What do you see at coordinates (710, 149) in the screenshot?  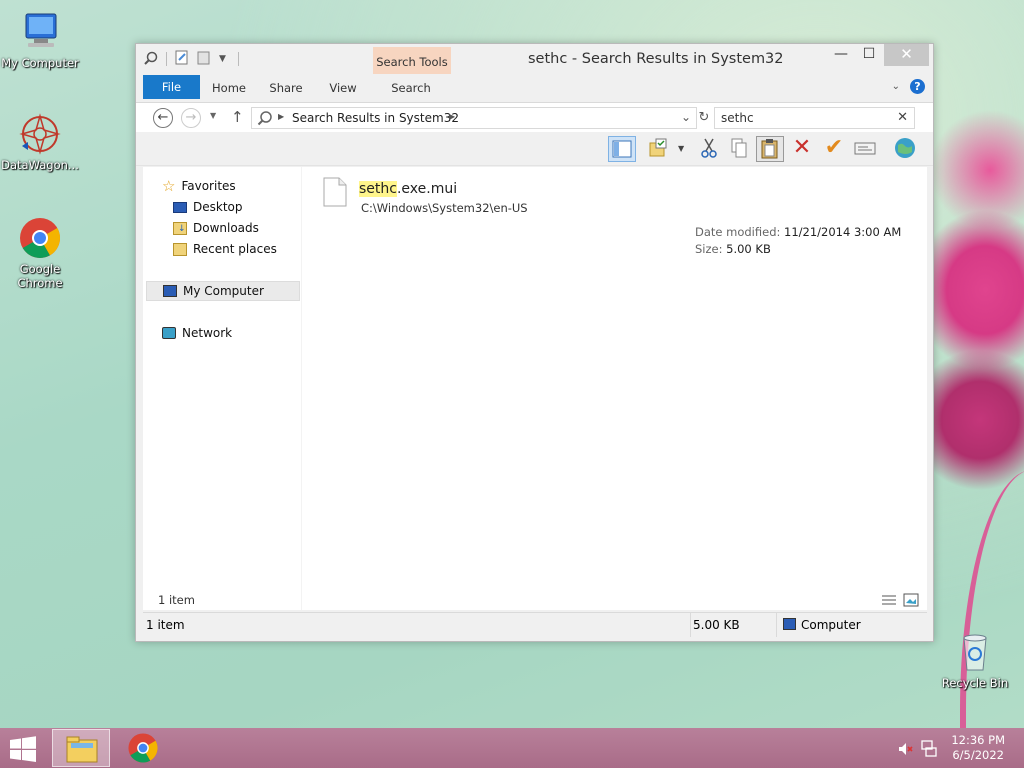 I see `cut-icon` at bounding box center [710, 149].